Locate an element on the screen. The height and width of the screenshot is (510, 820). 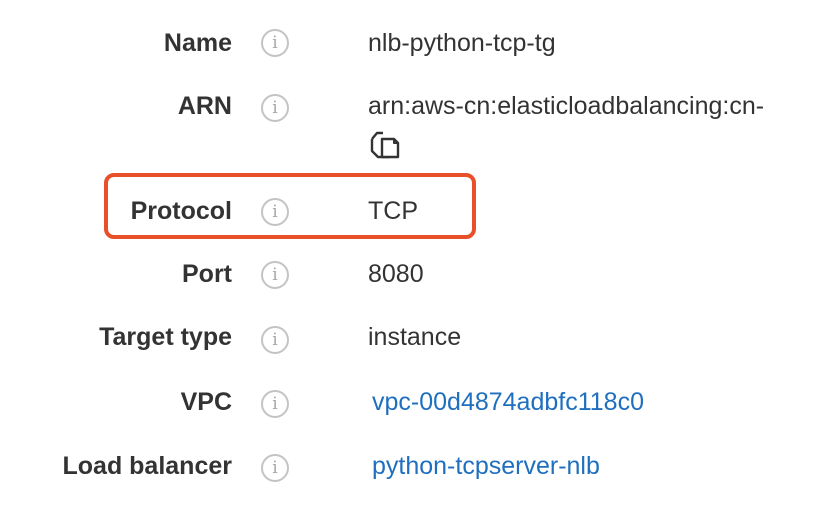
target-type-value: instance is located at coordinates (415, 337).